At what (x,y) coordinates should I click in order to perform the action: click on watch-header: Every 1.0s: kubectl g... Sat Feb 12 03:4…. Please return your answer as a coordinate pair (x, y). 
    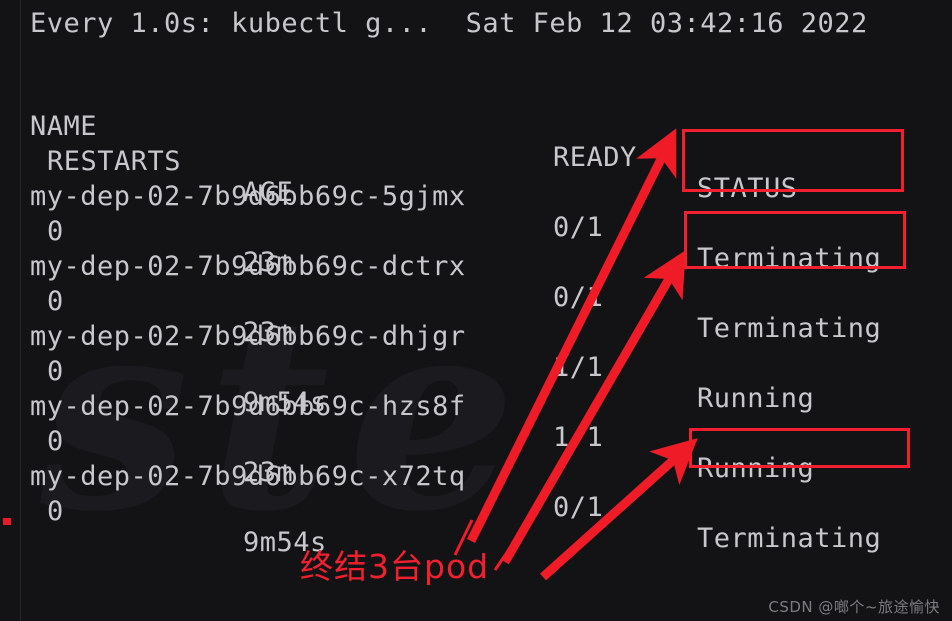
    Looking at the image, I should click on (449, 23).